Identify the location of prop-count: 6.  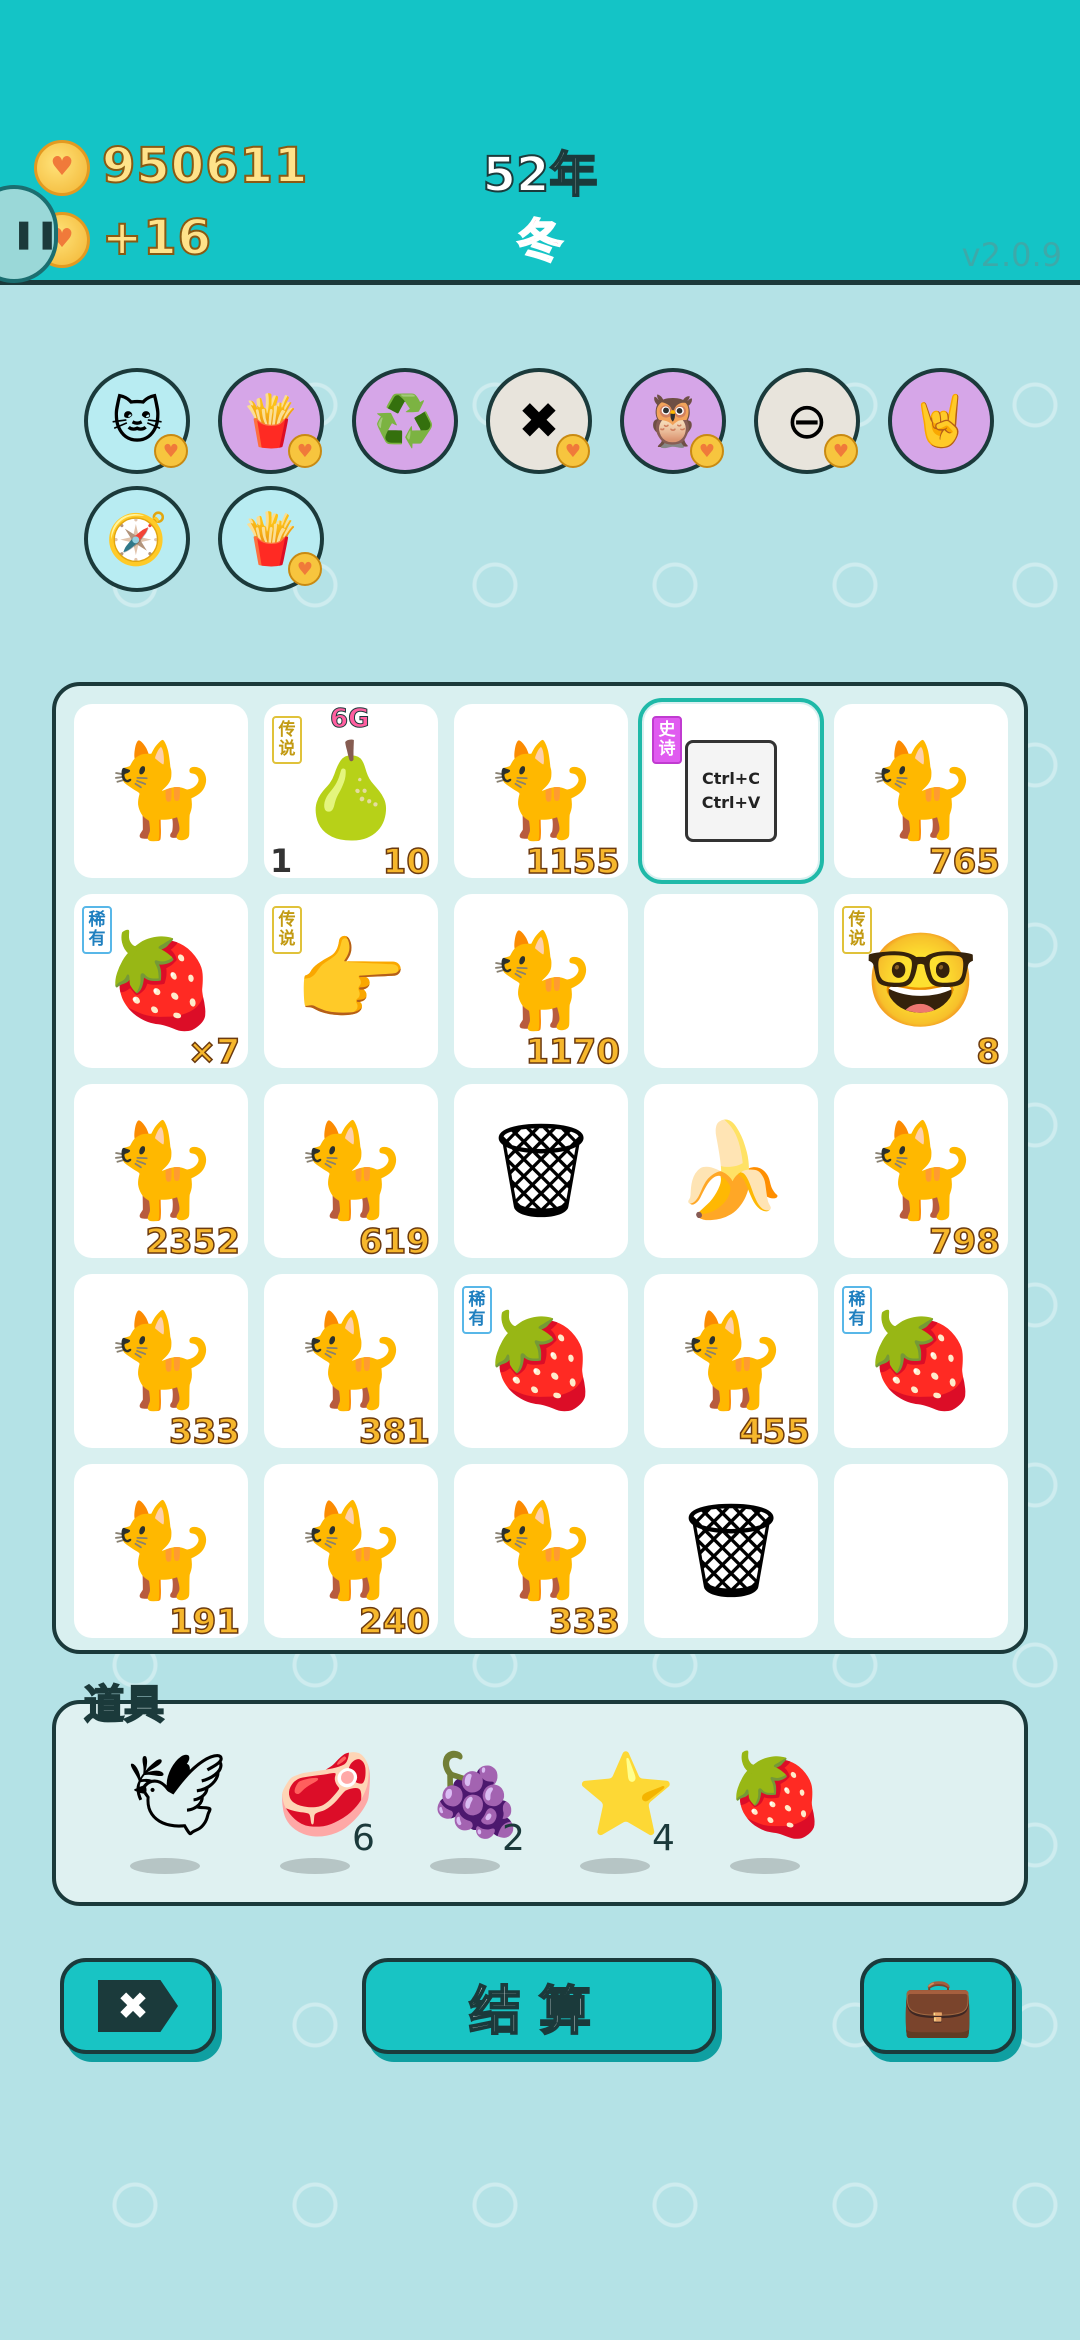
(363, 1838).